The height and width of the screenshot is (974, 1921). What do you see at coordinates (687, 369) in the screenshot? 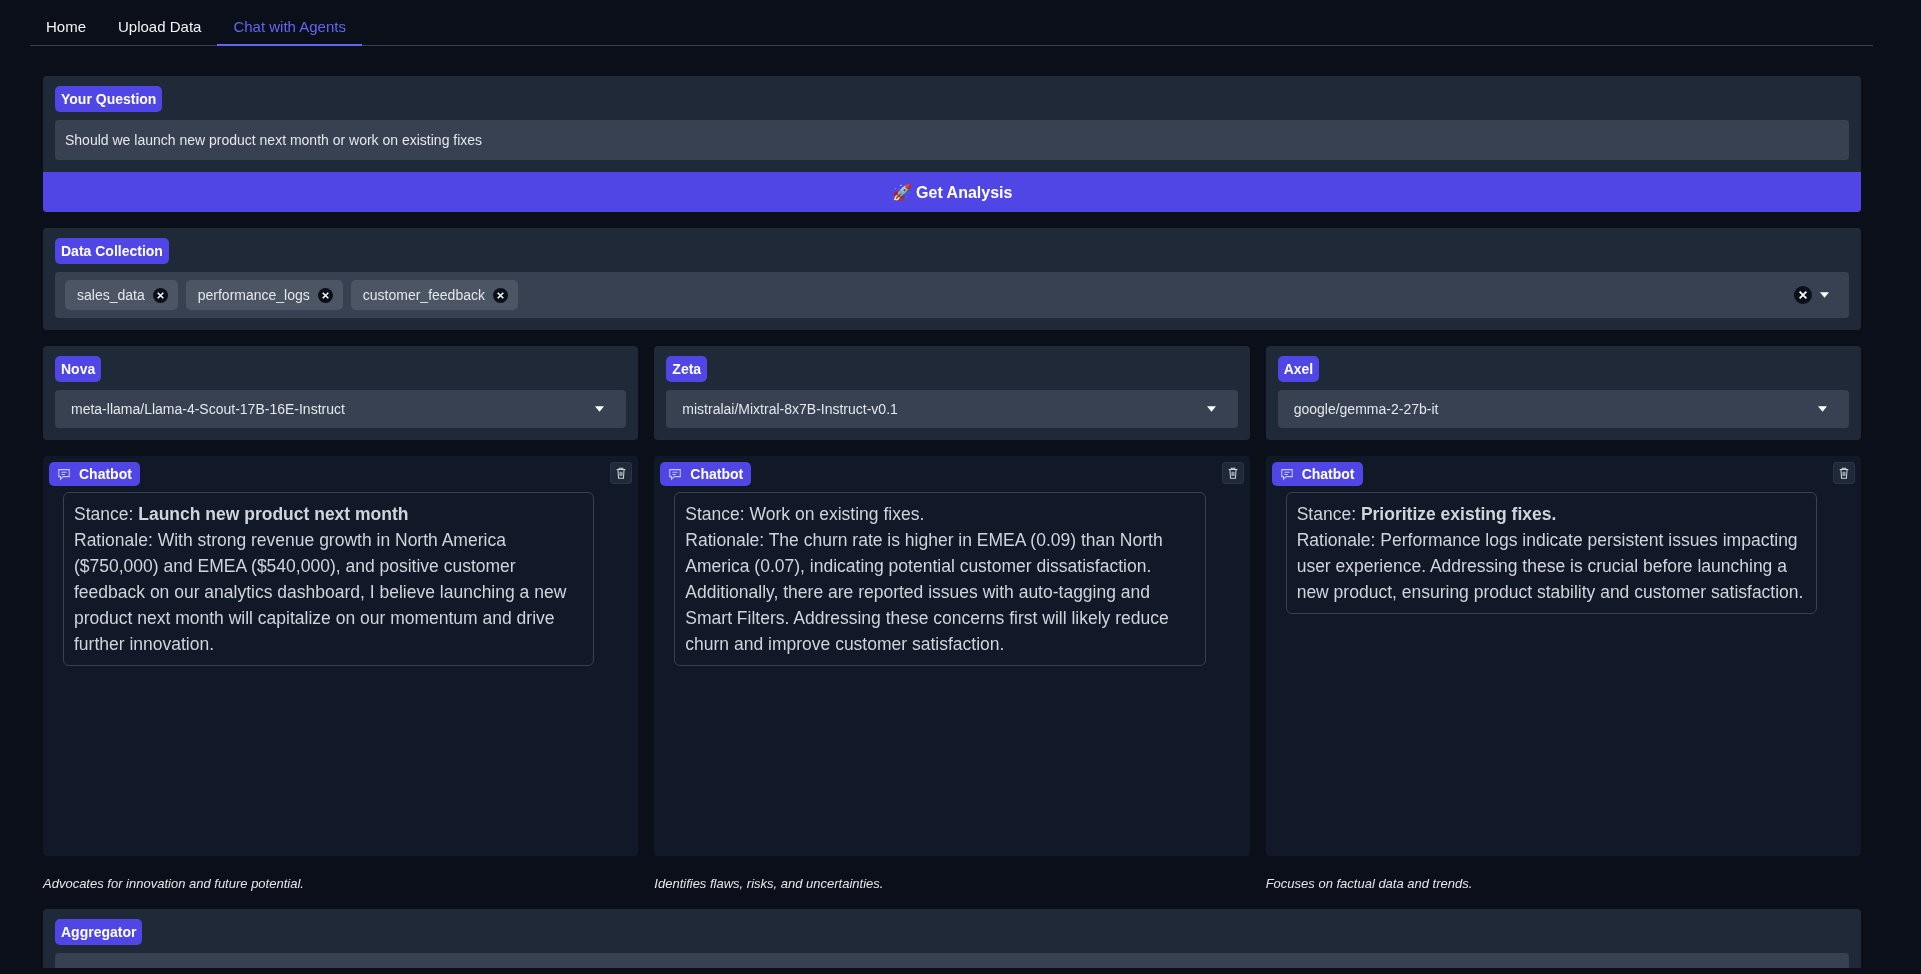
I see `field-label: Zeta` at bounding box center [687, 369].